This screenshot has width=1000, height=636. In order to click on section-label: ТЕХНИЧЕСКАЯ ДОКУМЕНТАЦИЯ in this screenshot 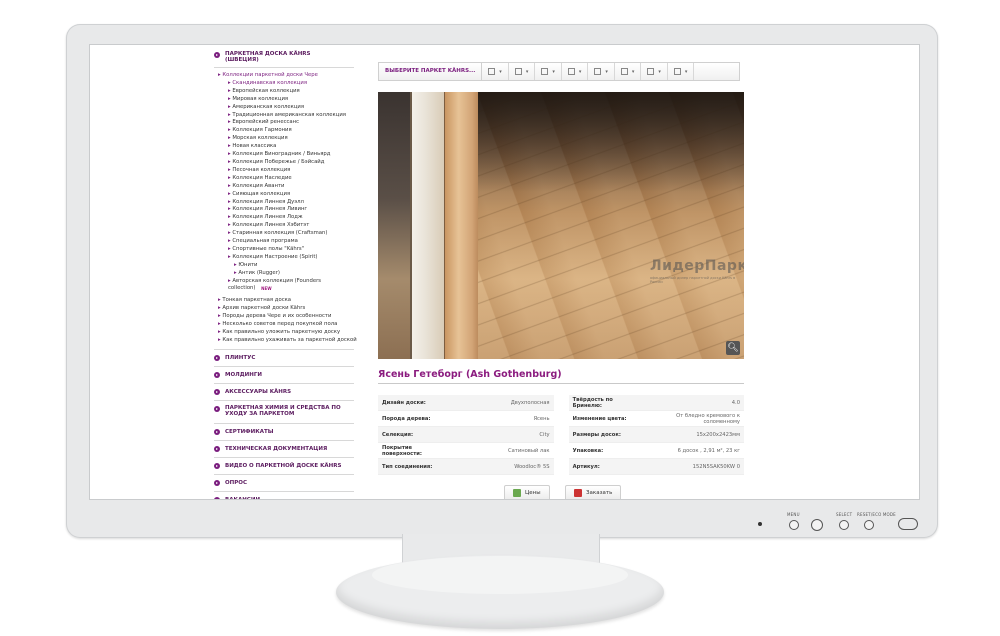, I will do `click(276, 448)`.